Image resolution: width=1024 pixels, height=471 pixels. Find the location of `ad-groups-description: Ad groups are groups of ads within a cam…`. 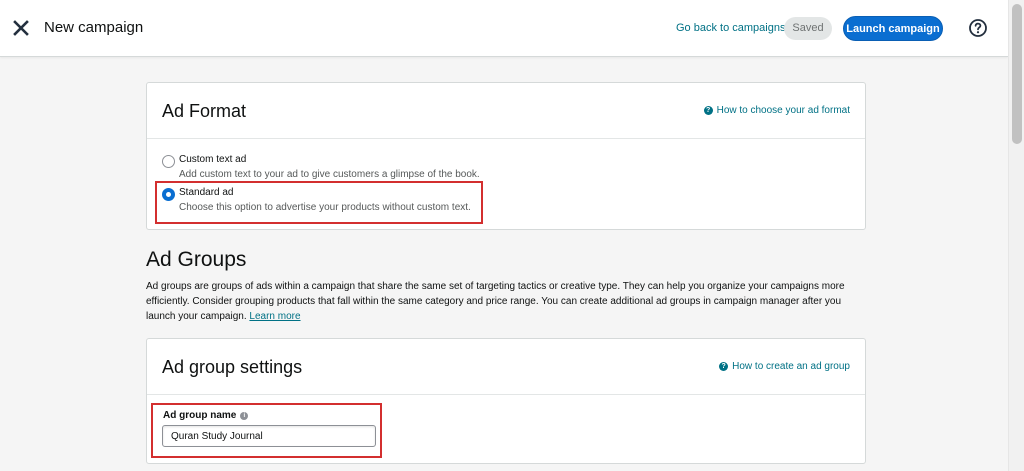

ad-groups-description: Ad groups are groups of ads within a cam… is located at coordinates (506, 301).